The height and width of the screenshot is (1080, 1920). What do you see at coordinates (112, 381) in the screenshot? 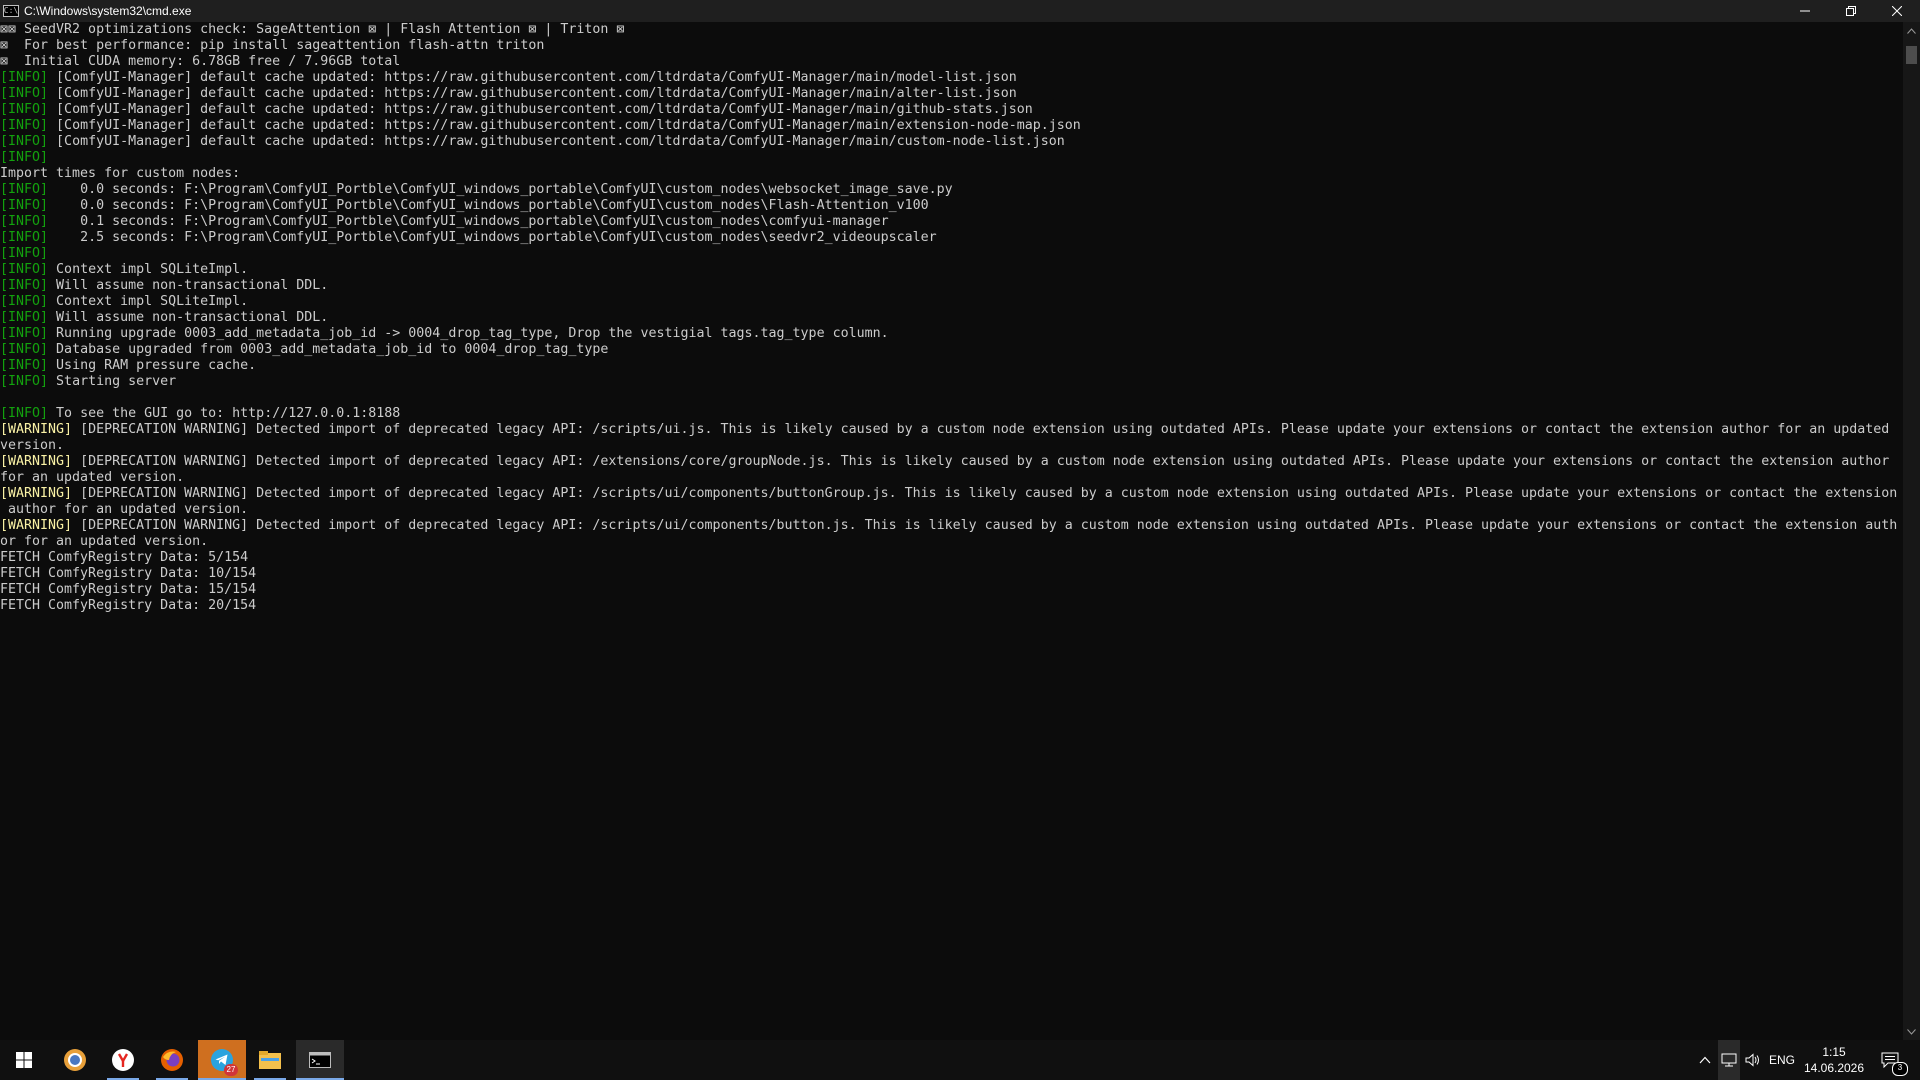
I see `console-line-text: Starting server` at bounding box center [112, 381].